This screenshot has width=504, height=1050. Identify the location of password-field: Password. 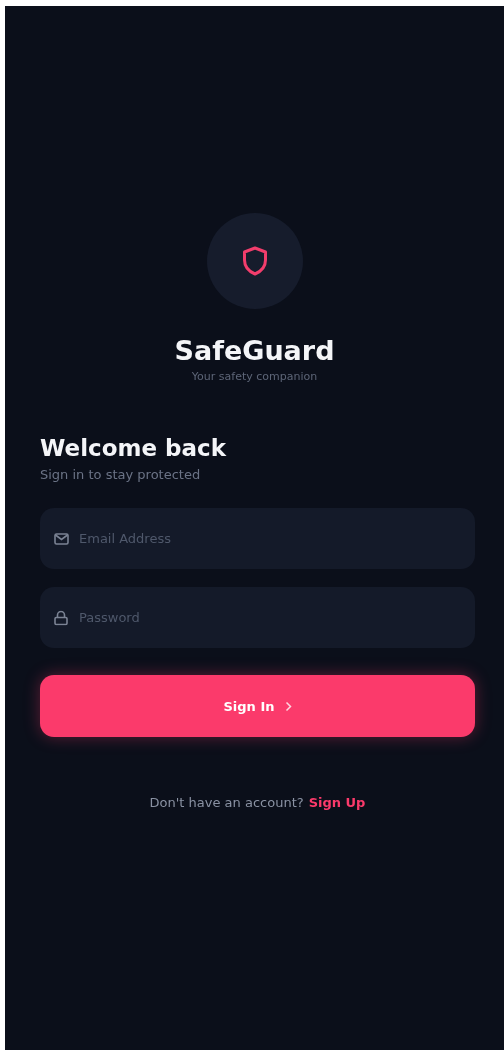
(257, 617).